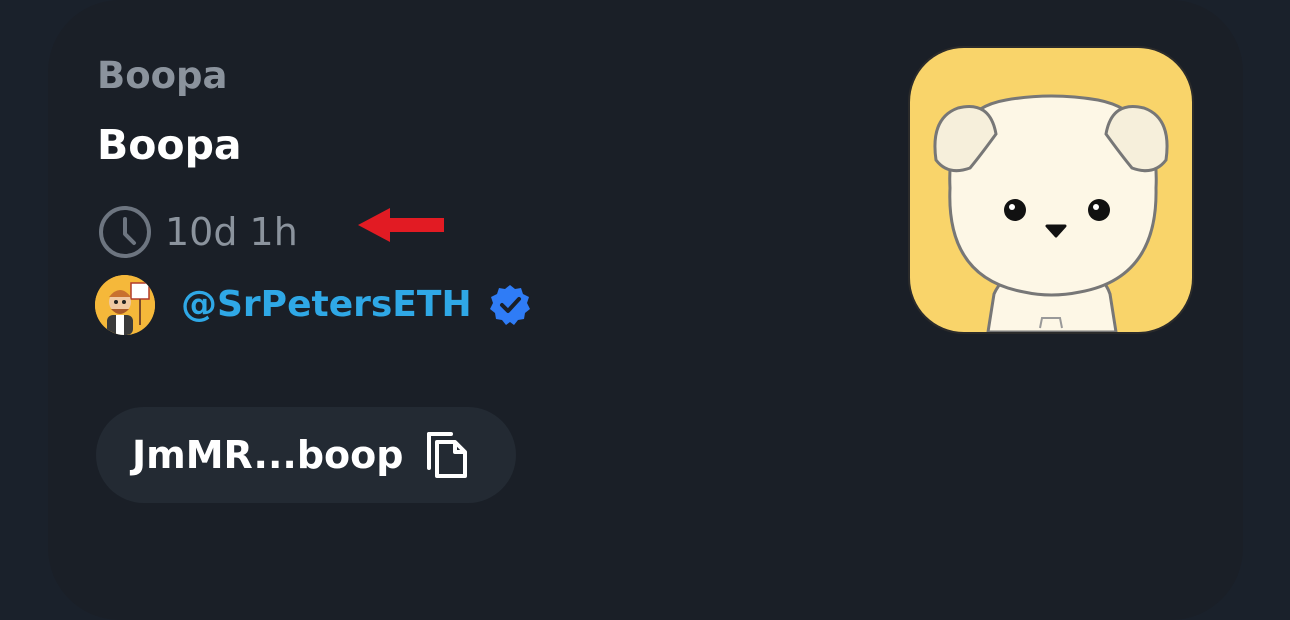  I want to click on creator-avatar, so click(125, 305).